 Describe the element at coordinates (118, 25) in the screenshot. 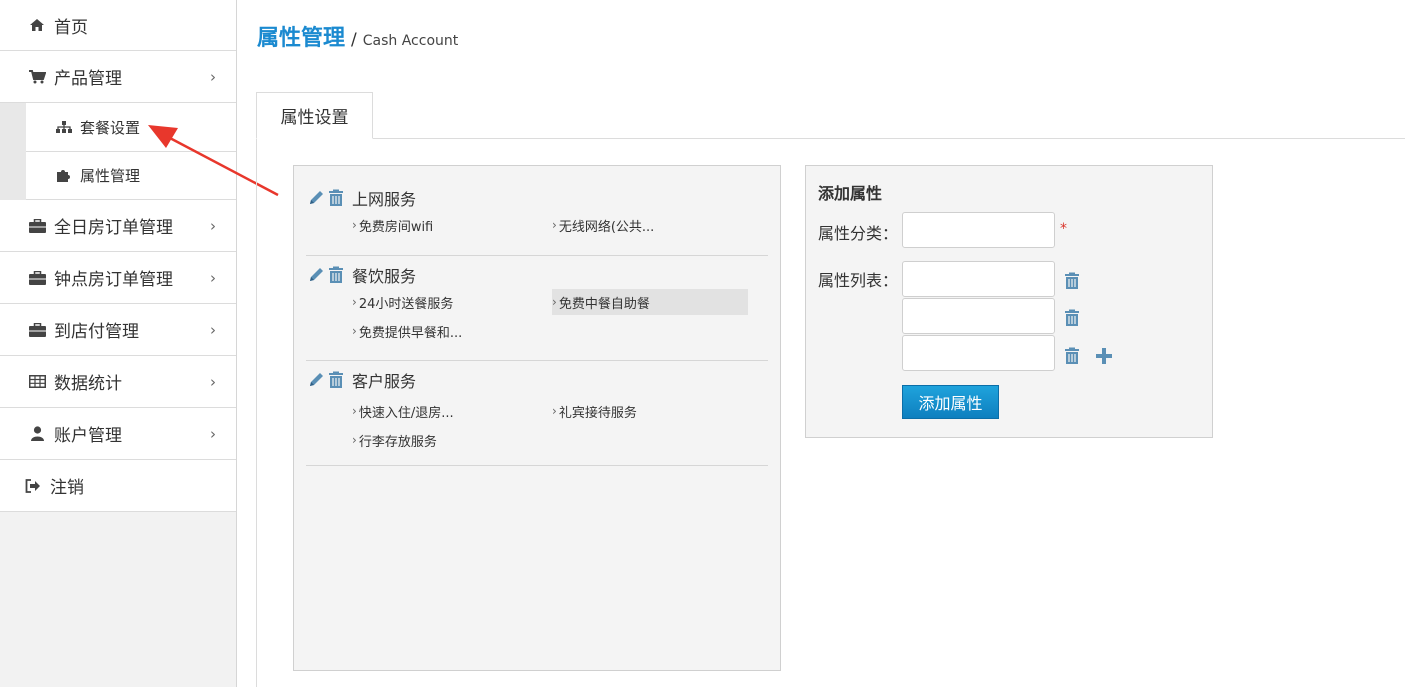

I see `sidebar-item-home: 首页` at that location.